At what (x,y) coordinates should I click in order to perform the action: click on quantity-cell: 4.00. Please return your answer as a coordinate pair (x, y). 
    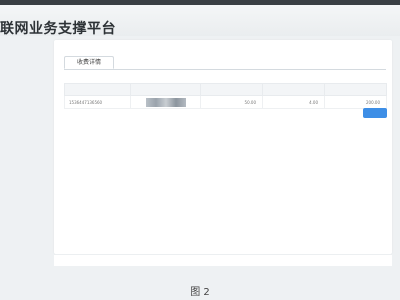
    Looking at the image, I should click on (293, 102).